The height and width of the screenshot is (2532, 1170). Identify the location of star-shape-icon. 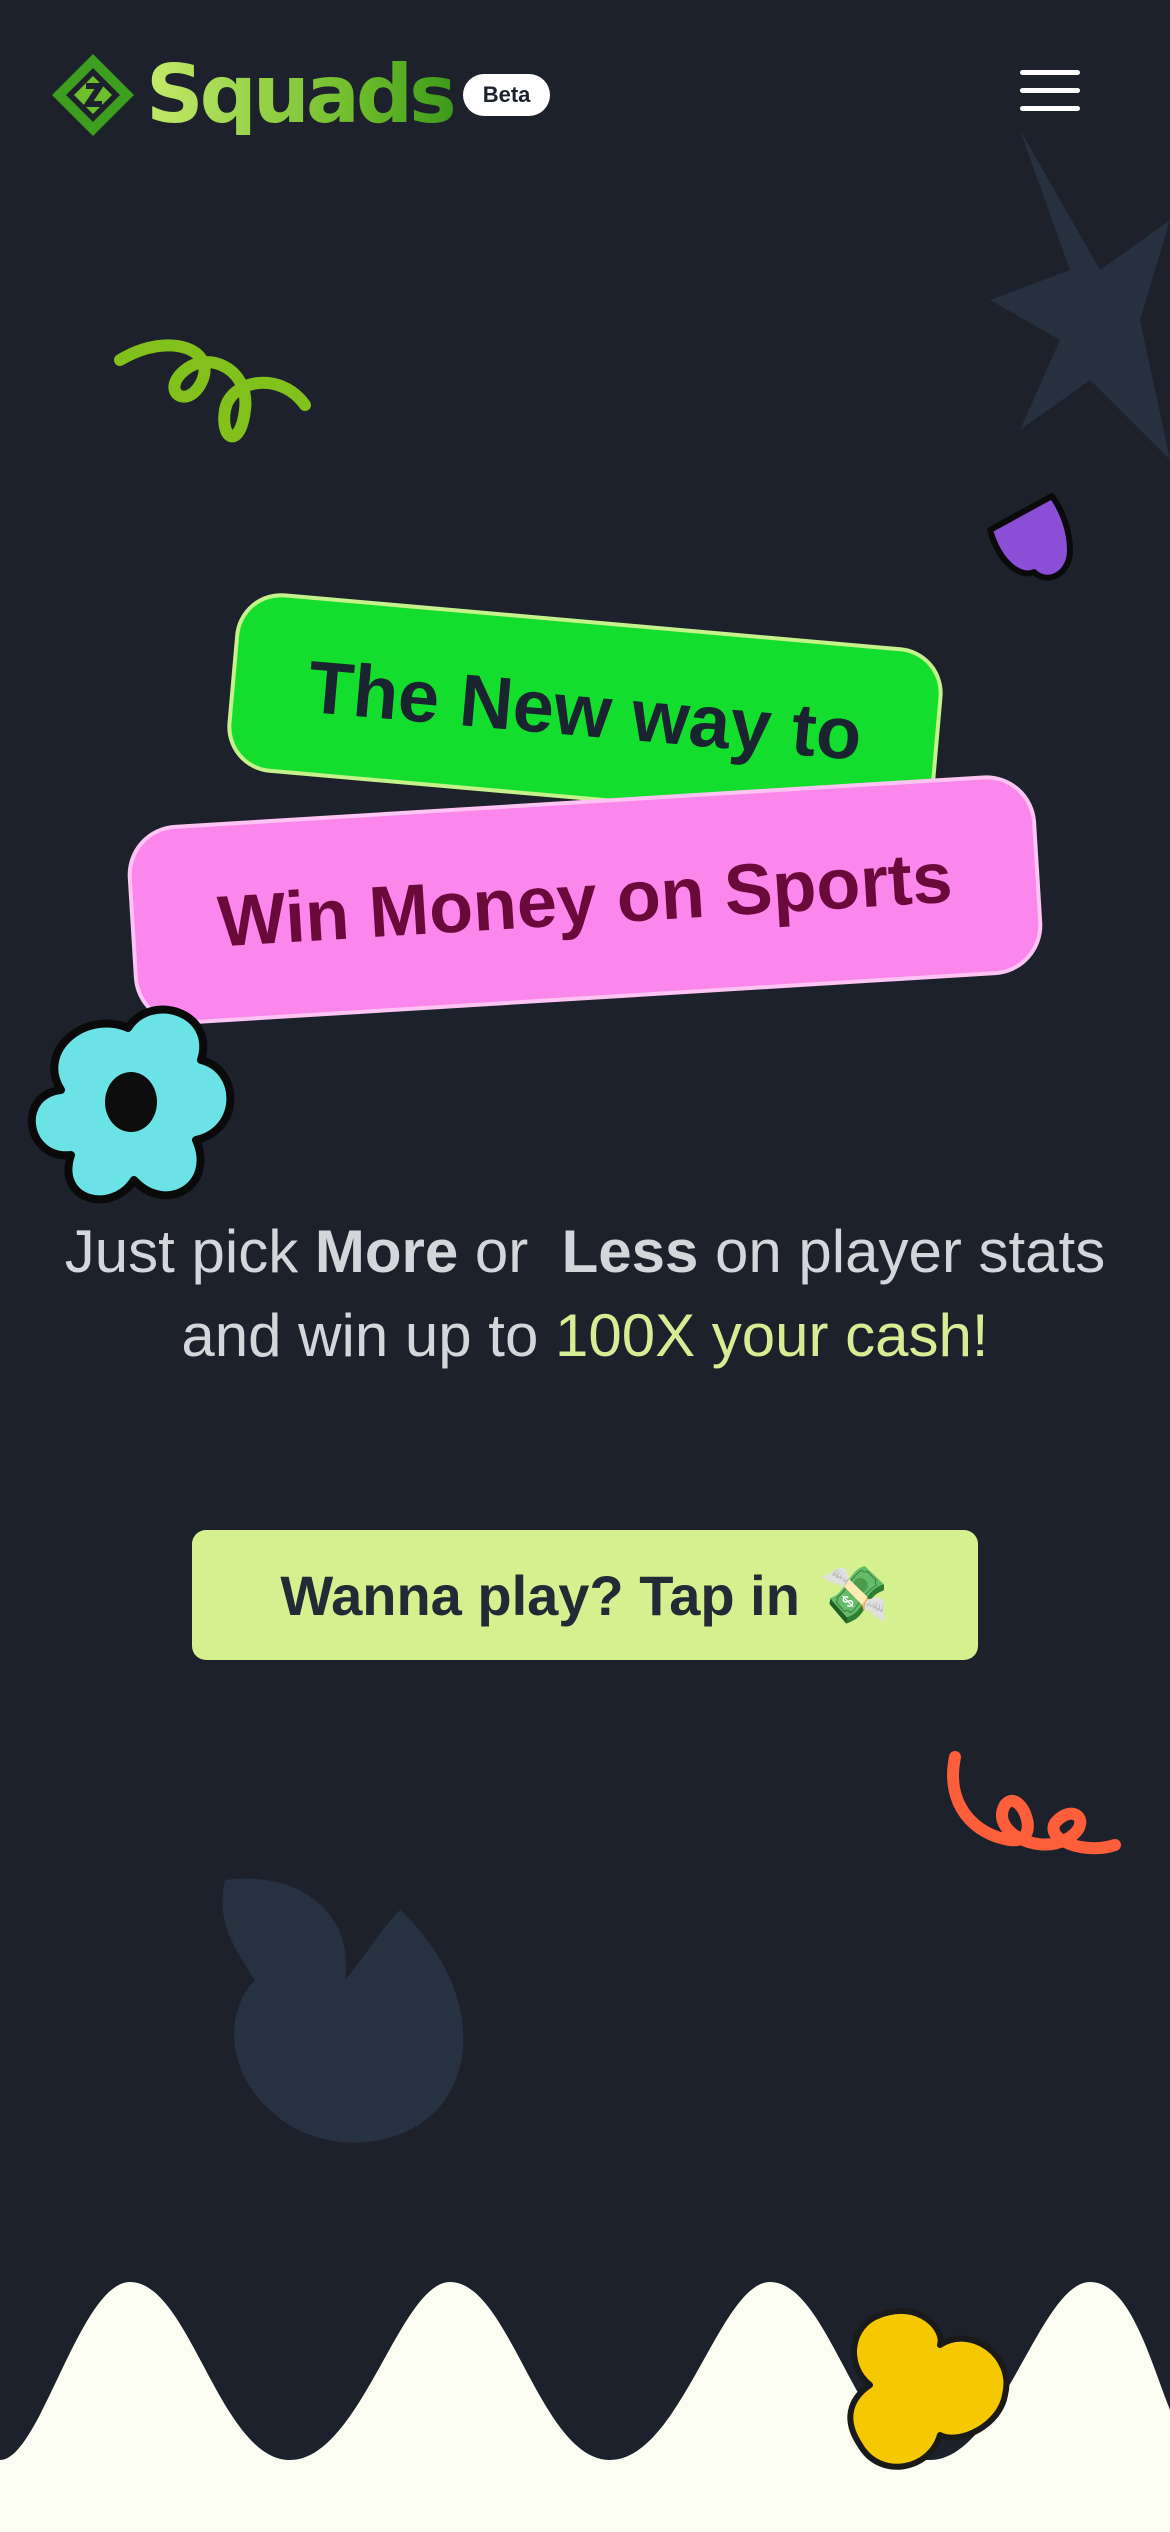
(1080, 295).